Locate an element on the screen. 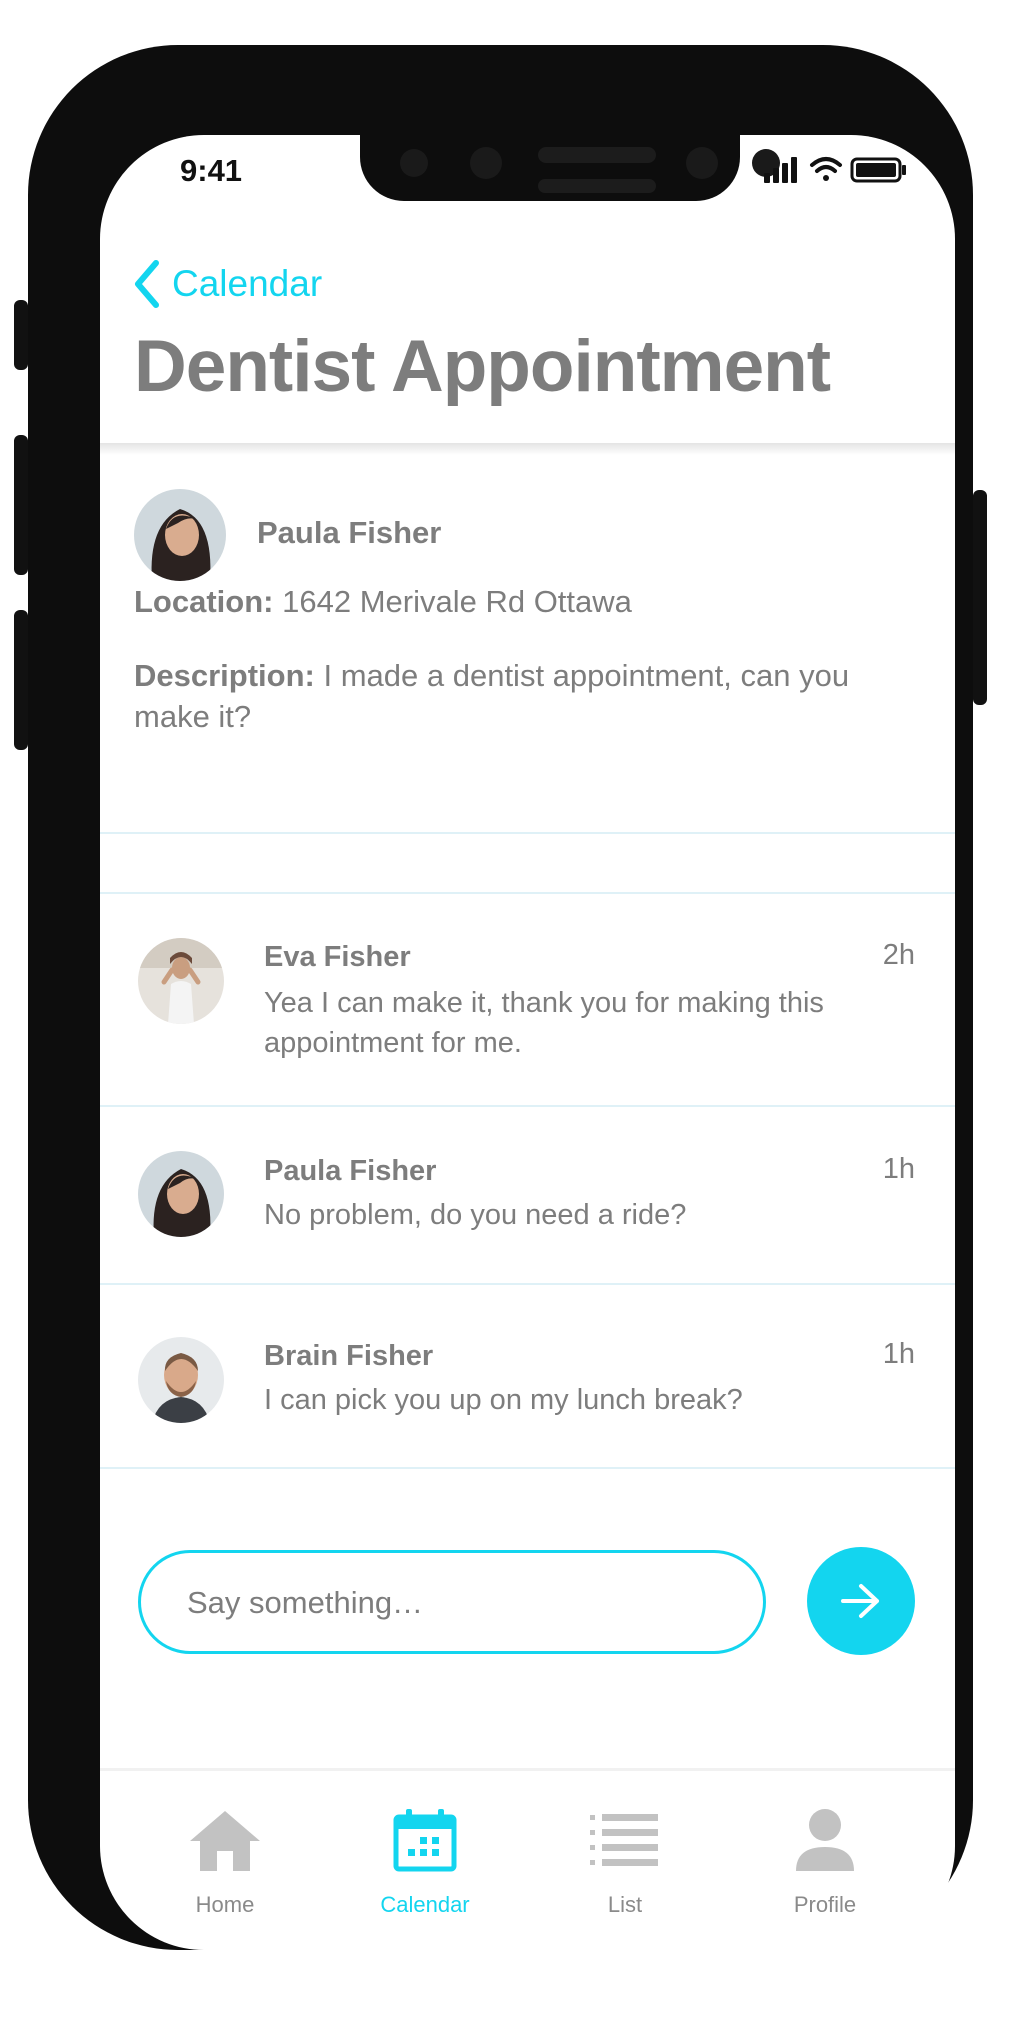 This screenshot has width=1023, height=2021. message-input is located at coordinates (457, 1603).